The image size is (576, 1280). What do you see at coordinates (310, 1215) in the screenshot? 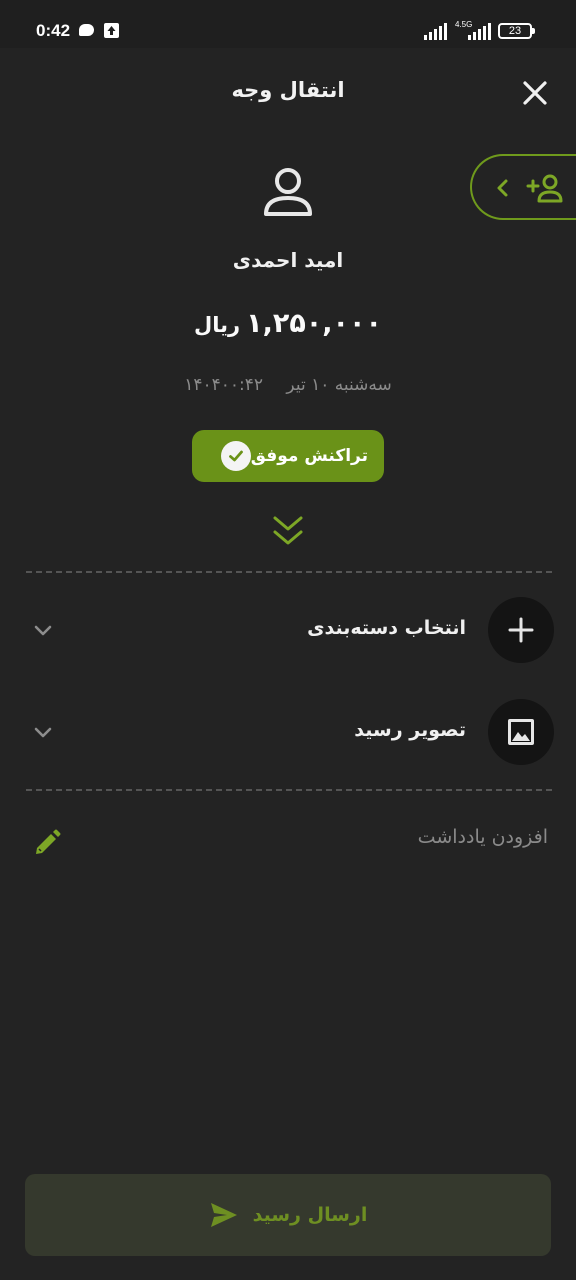
I see `send-receipt-label: ارسال رسید` at bounding box center [310, 1215].